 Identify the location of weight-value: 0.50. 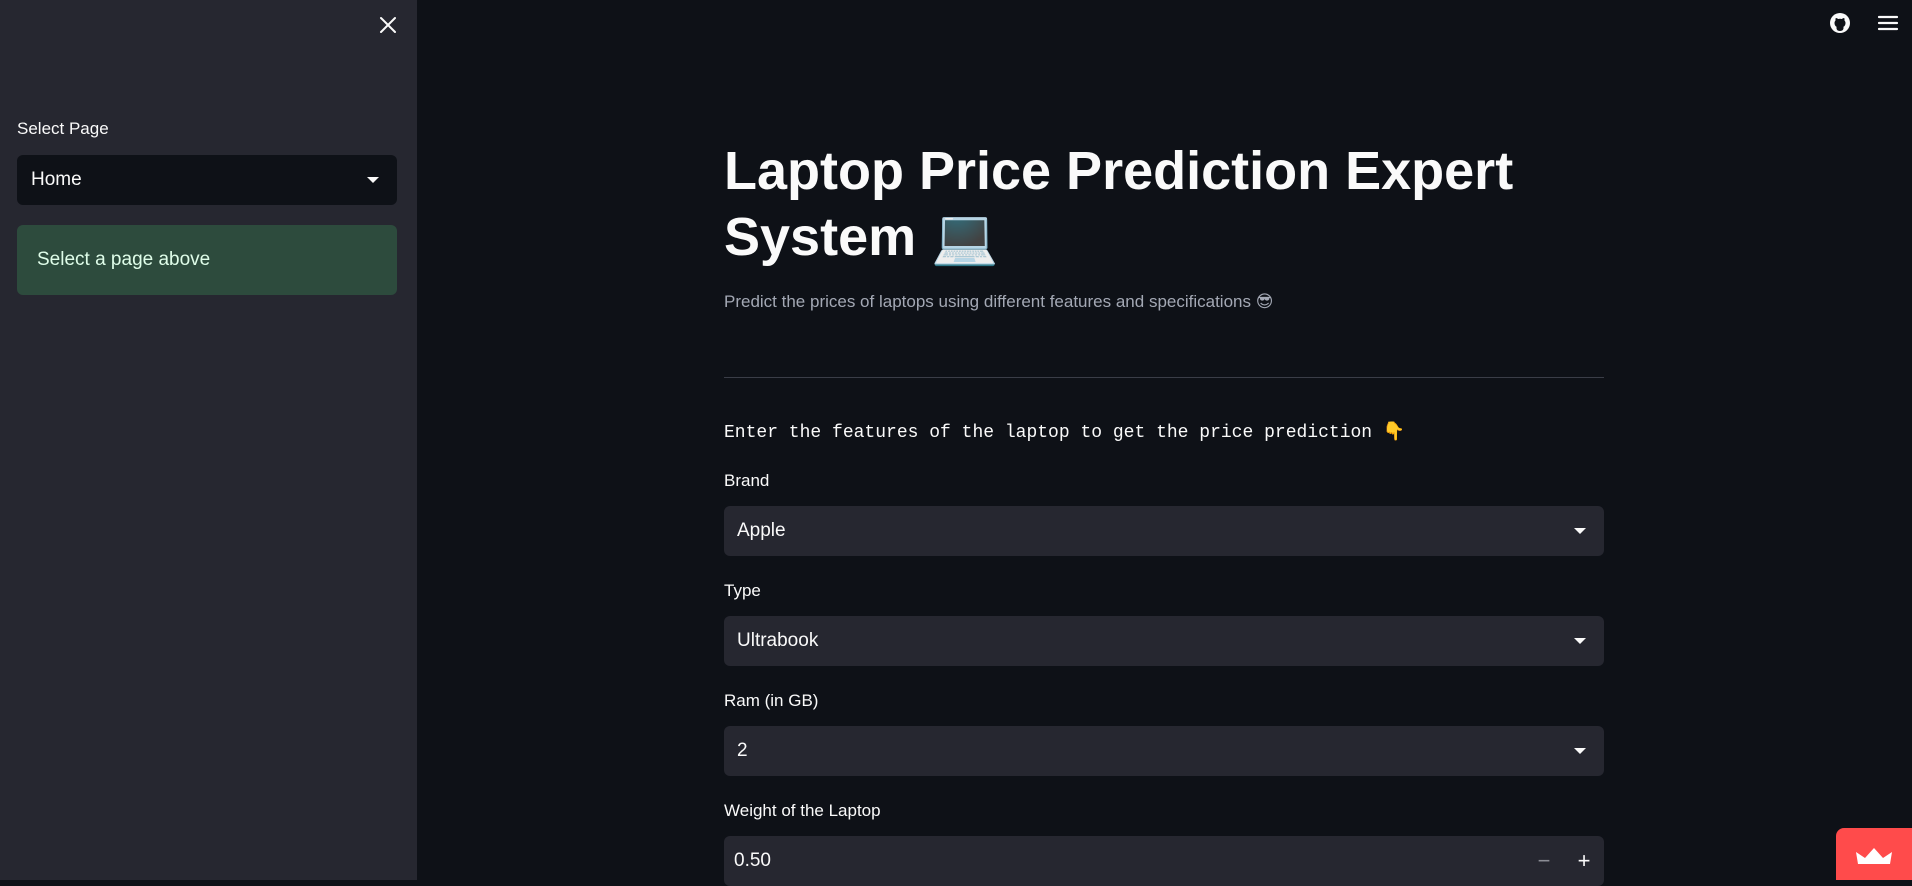
(752, 860).